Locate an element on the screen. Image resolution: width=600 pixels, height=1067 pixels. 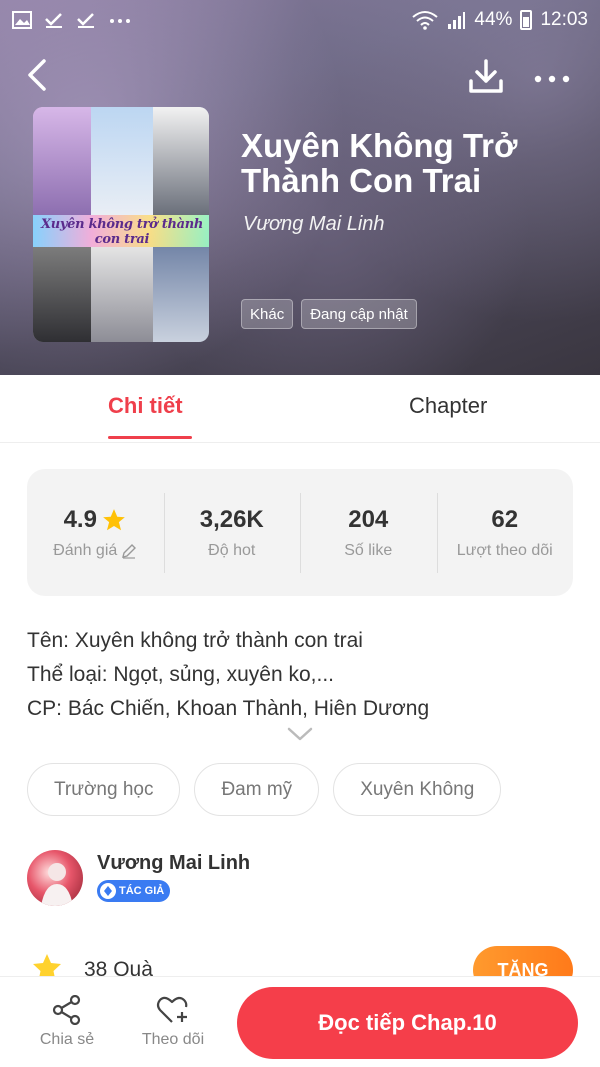
author-badge-label: TÁC GIẢ is located at coordinates (142, 891).